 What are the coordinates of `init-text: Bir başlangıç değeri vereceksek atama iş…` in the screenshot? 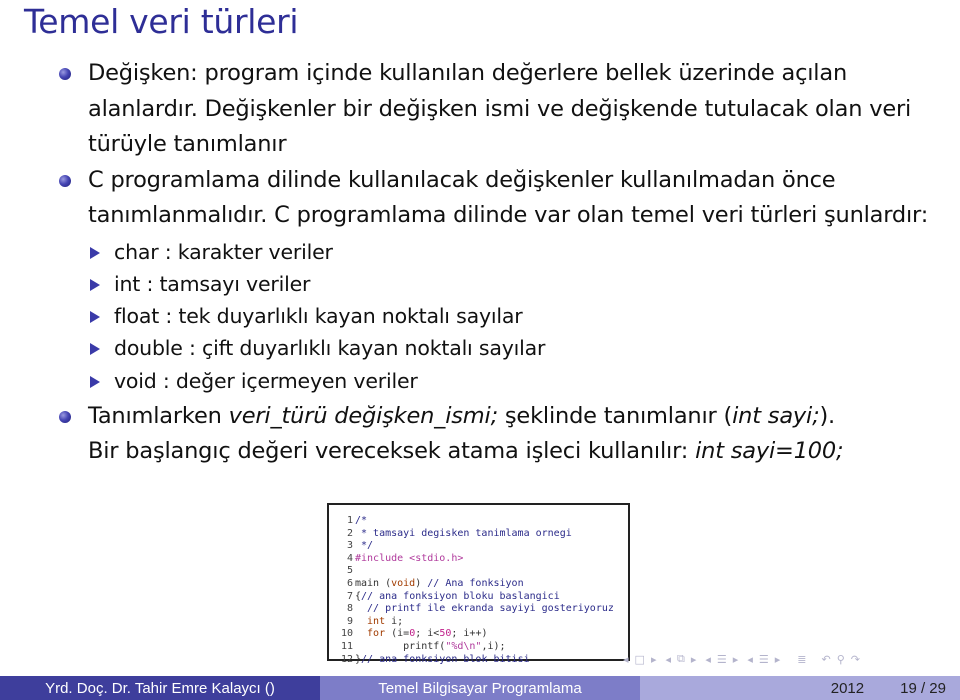 It's located at (392, 451).